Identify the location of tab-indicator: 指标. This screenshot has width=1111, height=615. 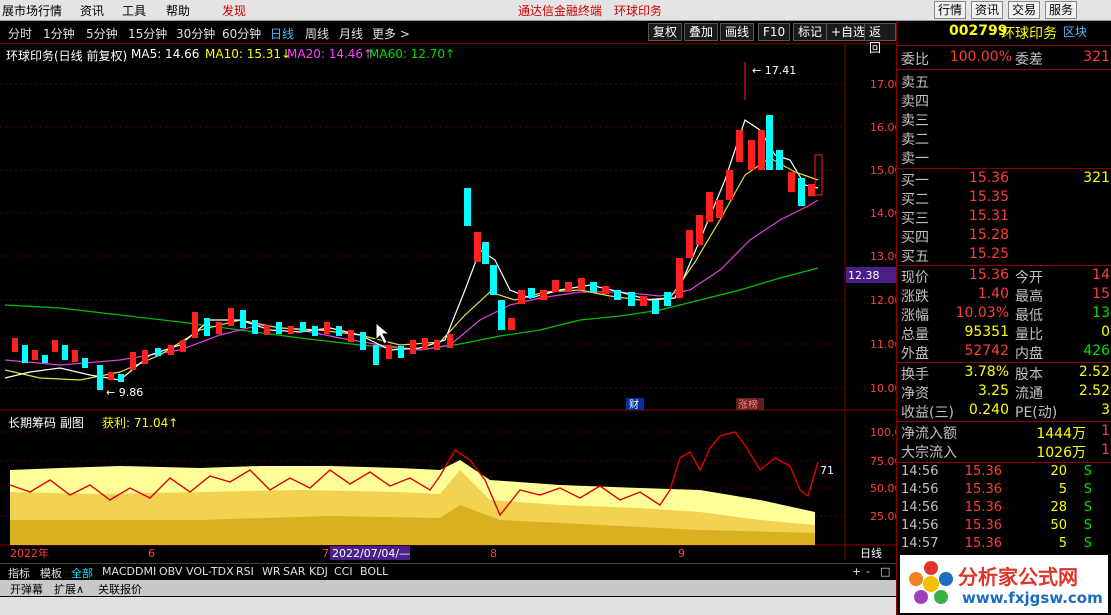
(19, 573).